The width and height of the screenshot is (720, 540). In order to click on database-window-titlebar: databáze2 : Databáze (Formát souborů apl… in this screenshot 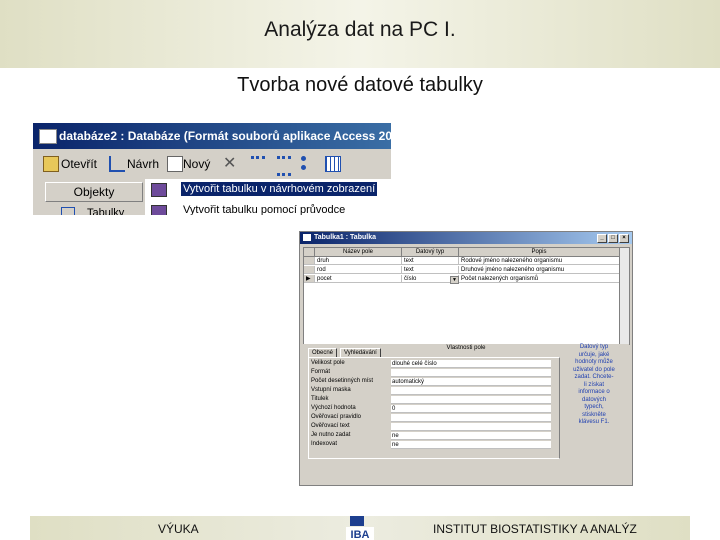, I will do `click(212, 136)`.